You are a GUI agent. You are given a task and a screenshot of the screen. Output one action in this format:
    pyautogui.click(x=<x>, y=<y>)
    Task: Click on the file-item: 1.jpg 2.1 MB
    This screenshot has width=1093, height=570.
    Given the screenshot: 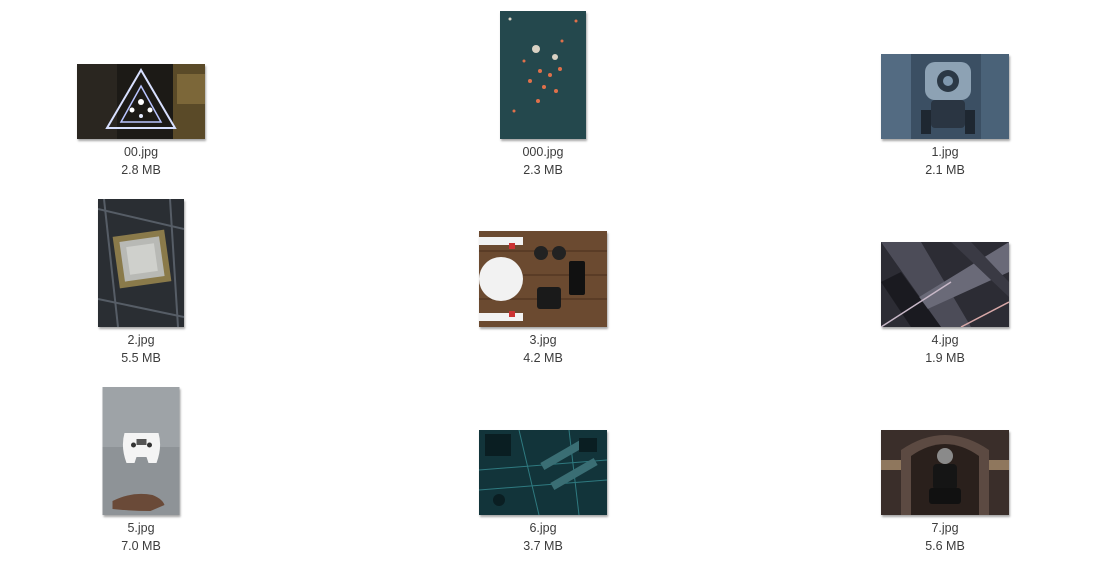 What is the action you would take?
    pyautogui.click(x=945, y=94)
    